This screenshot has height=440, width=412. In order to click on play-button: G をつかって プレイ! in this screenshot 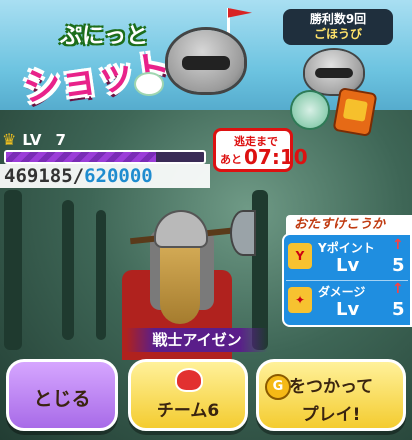, I will do `click(331, 395)`.